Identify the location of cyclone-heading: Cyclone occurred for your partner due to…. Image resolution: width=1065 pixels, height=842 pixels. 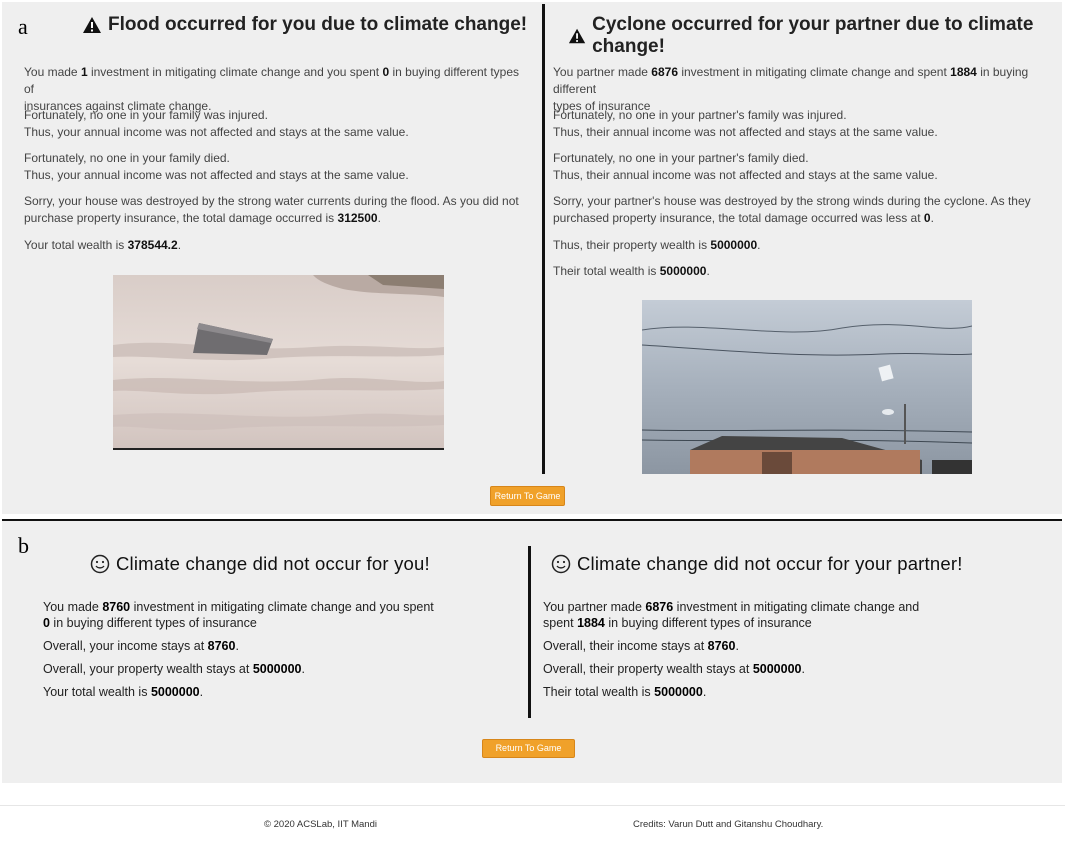
(815, 36).